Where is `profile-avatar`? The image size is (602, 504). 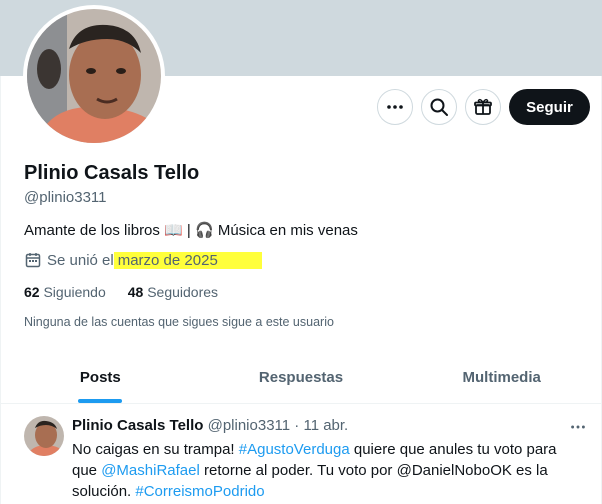 profile-avatar is located at coordinates (94, 76).